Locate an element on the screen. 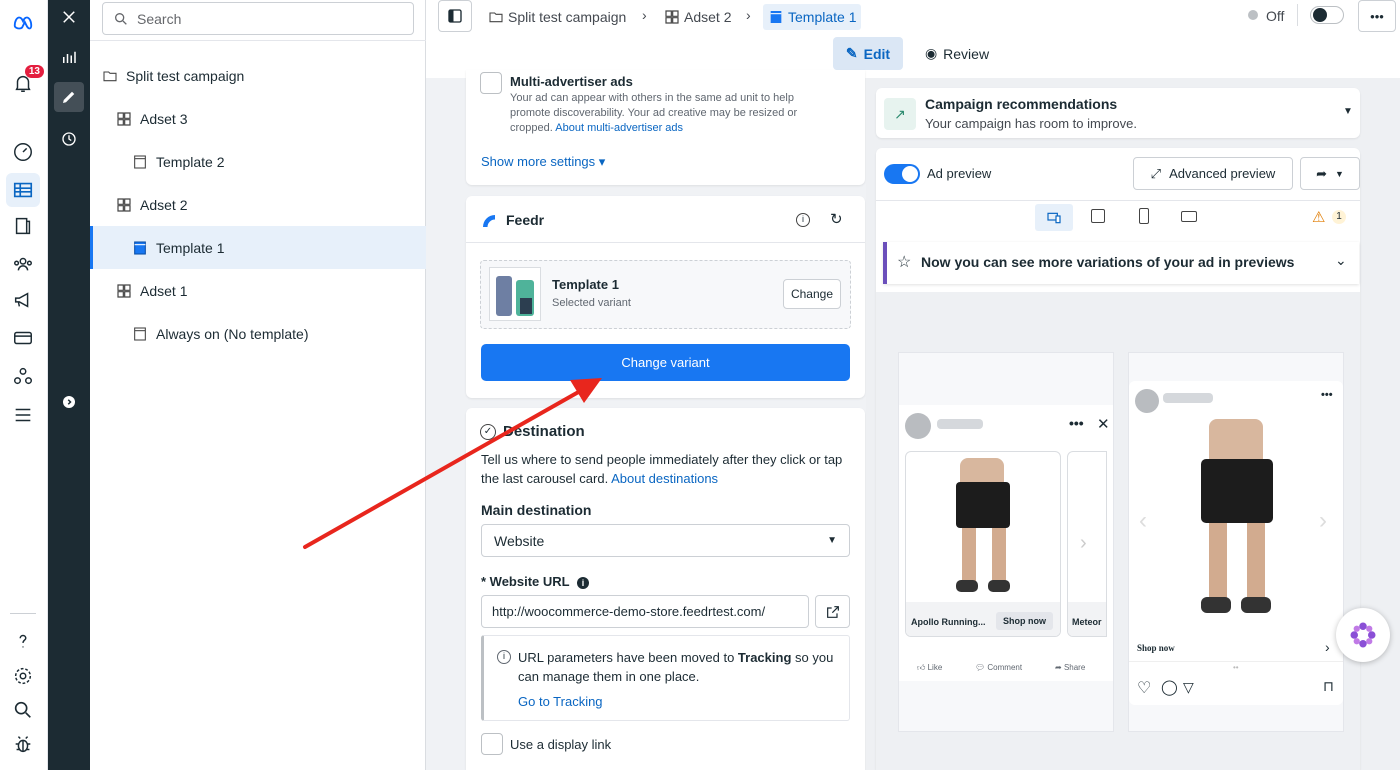 This screenshot has height=770, width=1400. reporting-chart-icon is located at coordinates (69, 57).